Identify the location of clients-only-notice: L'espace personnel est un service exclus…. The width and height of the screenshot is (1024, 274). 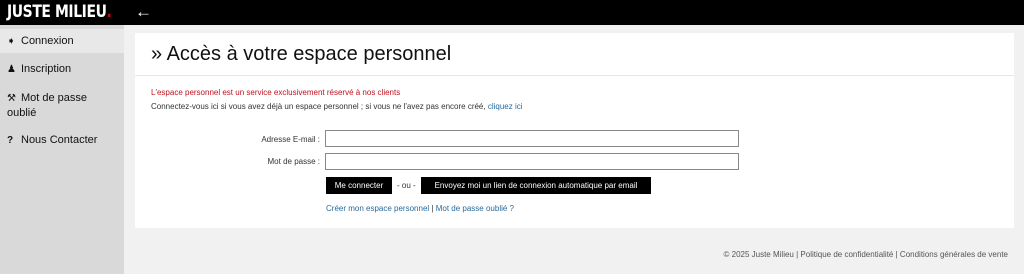
(276, 92).